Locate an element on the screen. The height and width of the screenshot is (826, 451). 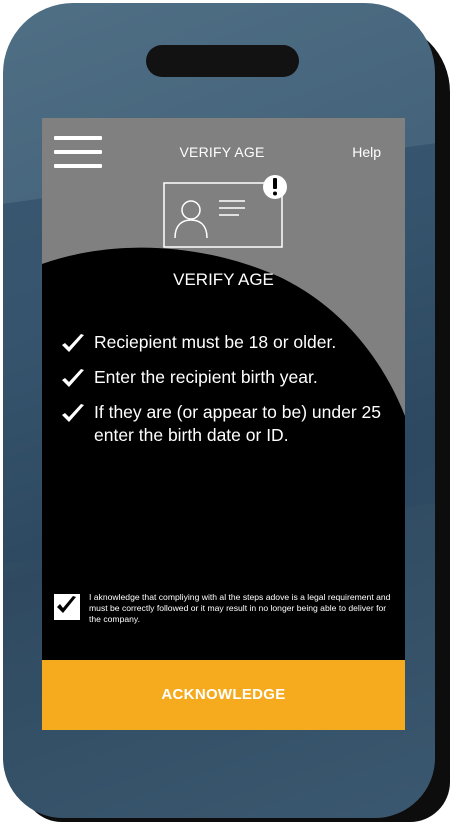
header-title: VERIFY AGE is located at coordinates (222, 152).